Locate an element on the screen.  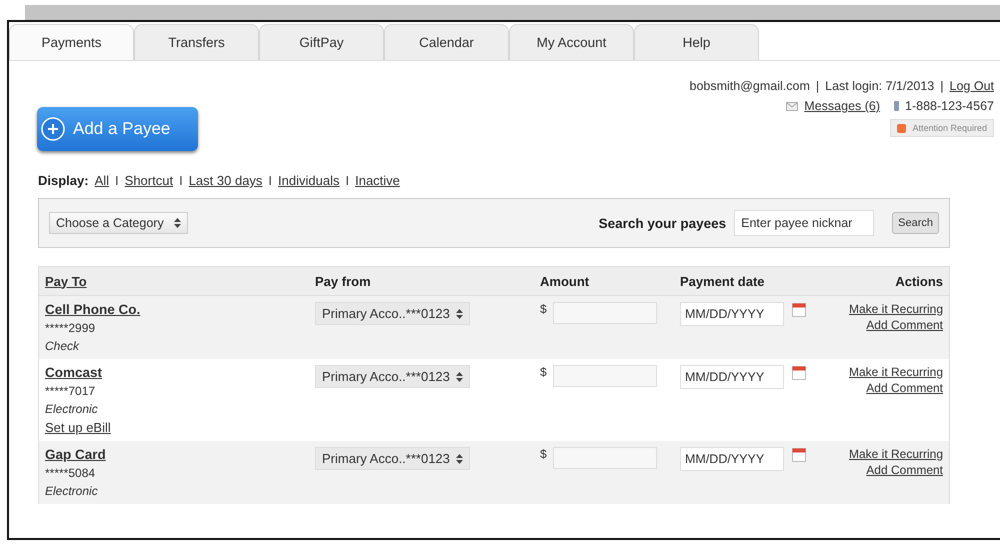
log-out-link: Log Out is located at coordinates (972, 86).